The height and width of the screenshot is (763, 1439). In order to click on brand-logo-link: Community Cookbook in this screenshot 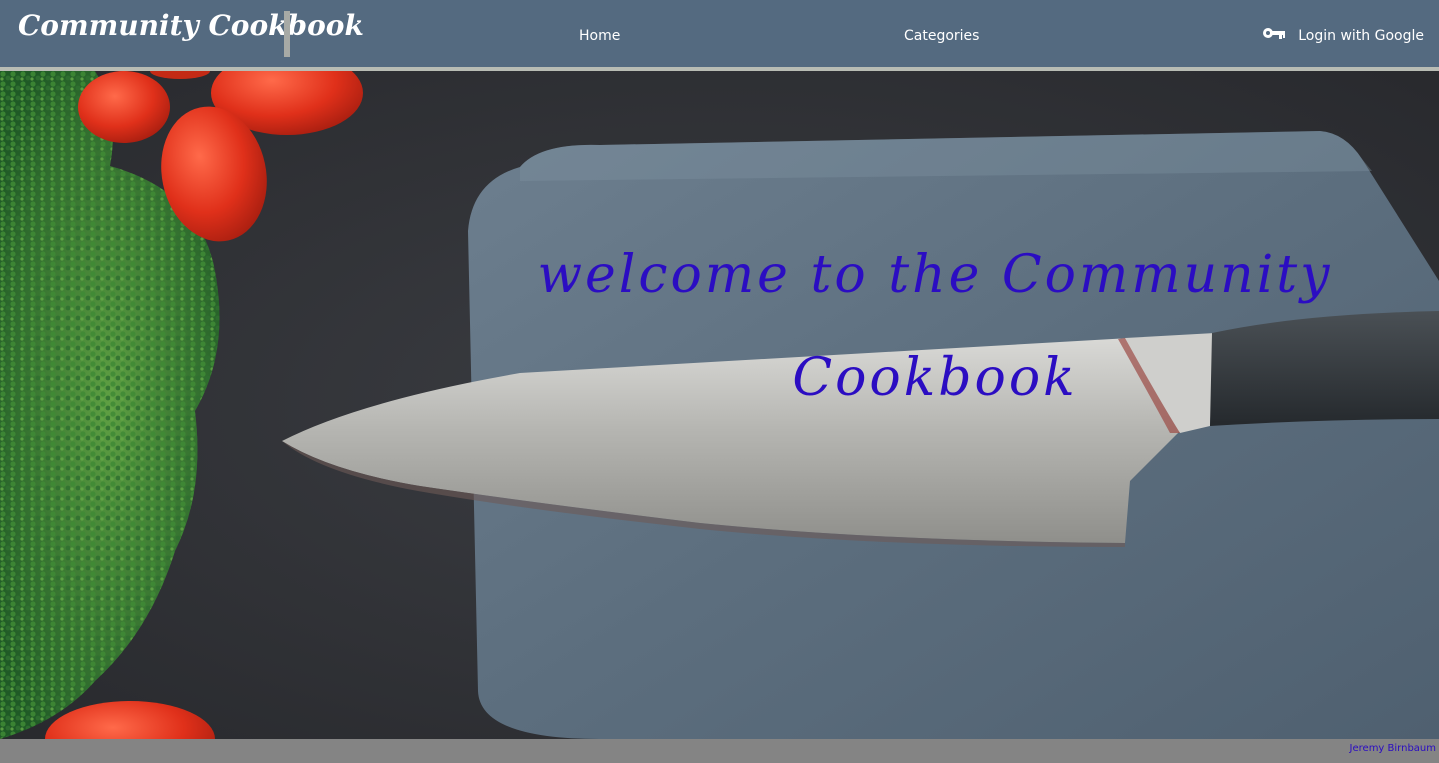, I will do `click(191, 25)`.